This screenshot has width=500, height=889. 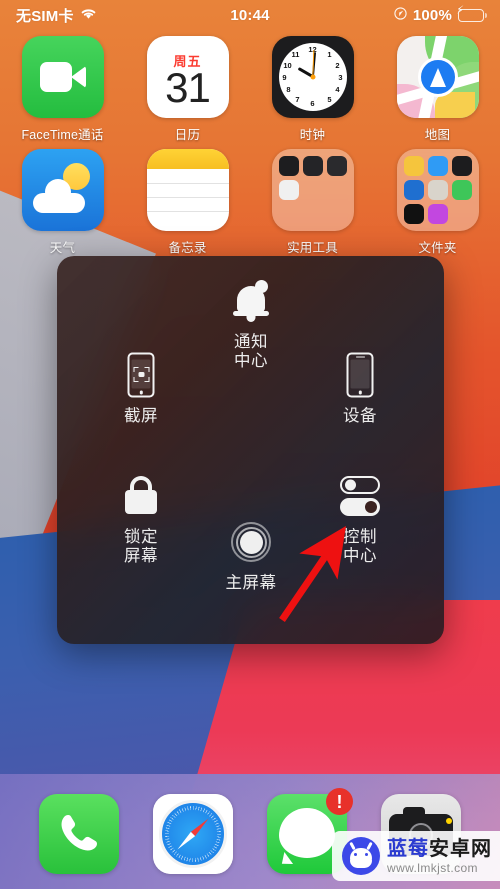 I want to click on battery-icon: ⚡, so click(x=471, y=13).